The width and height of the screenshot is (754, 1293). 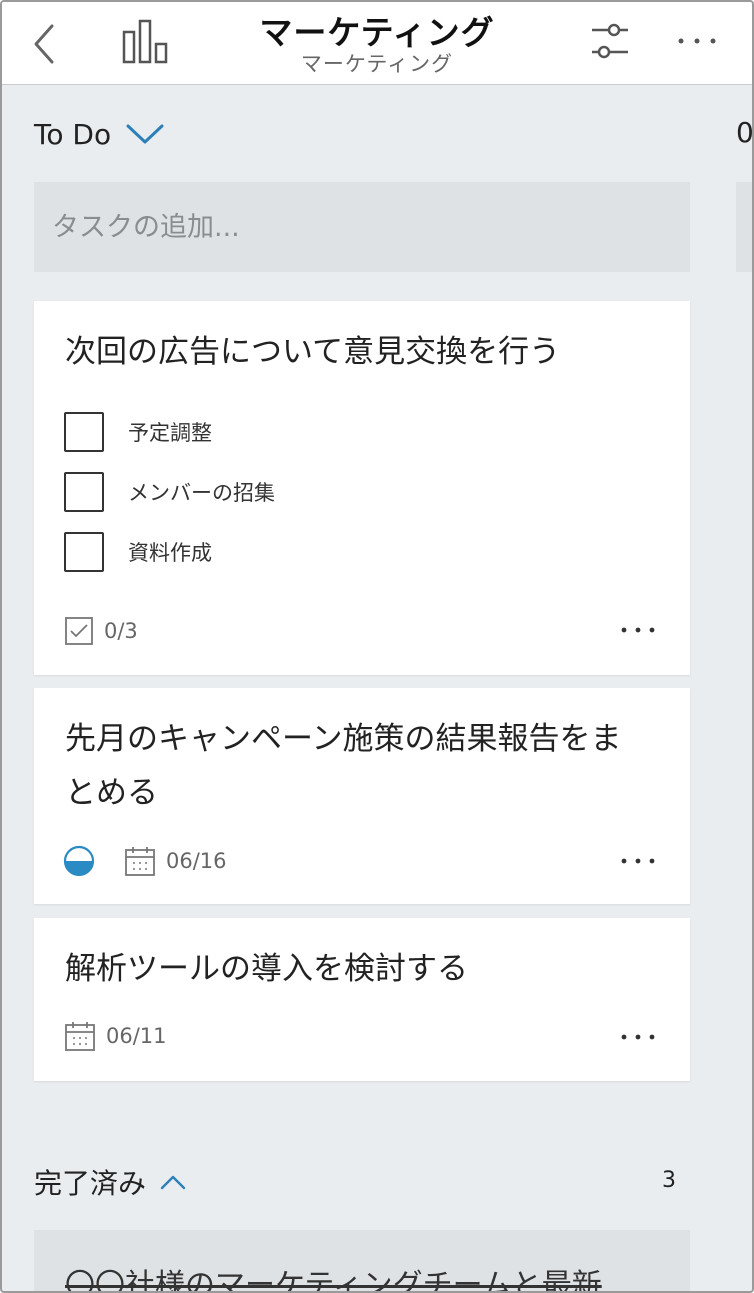 I want to click on task-card: 先月のキャンペーン施策の結果報告をま とめる 06/16, so click(x=362, y=796).